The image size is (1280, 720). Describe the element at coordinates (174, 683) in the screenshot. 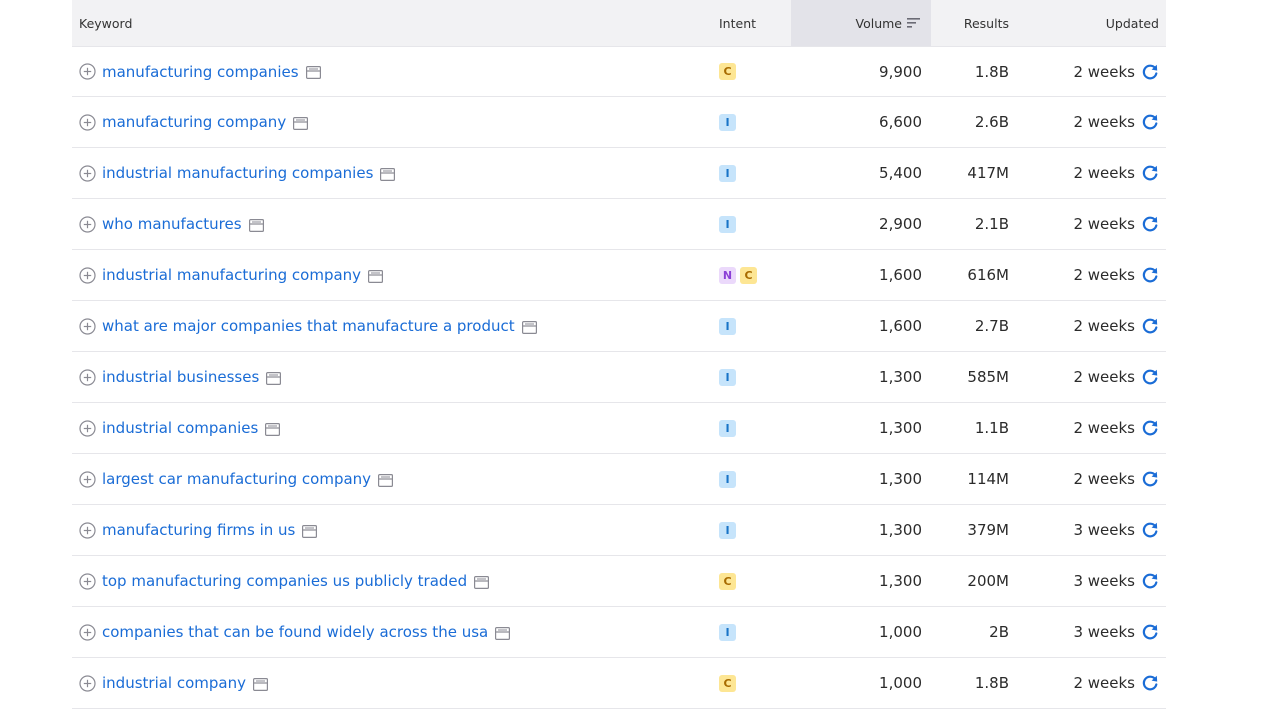

I see `keyword-link: industrial company` at that location.